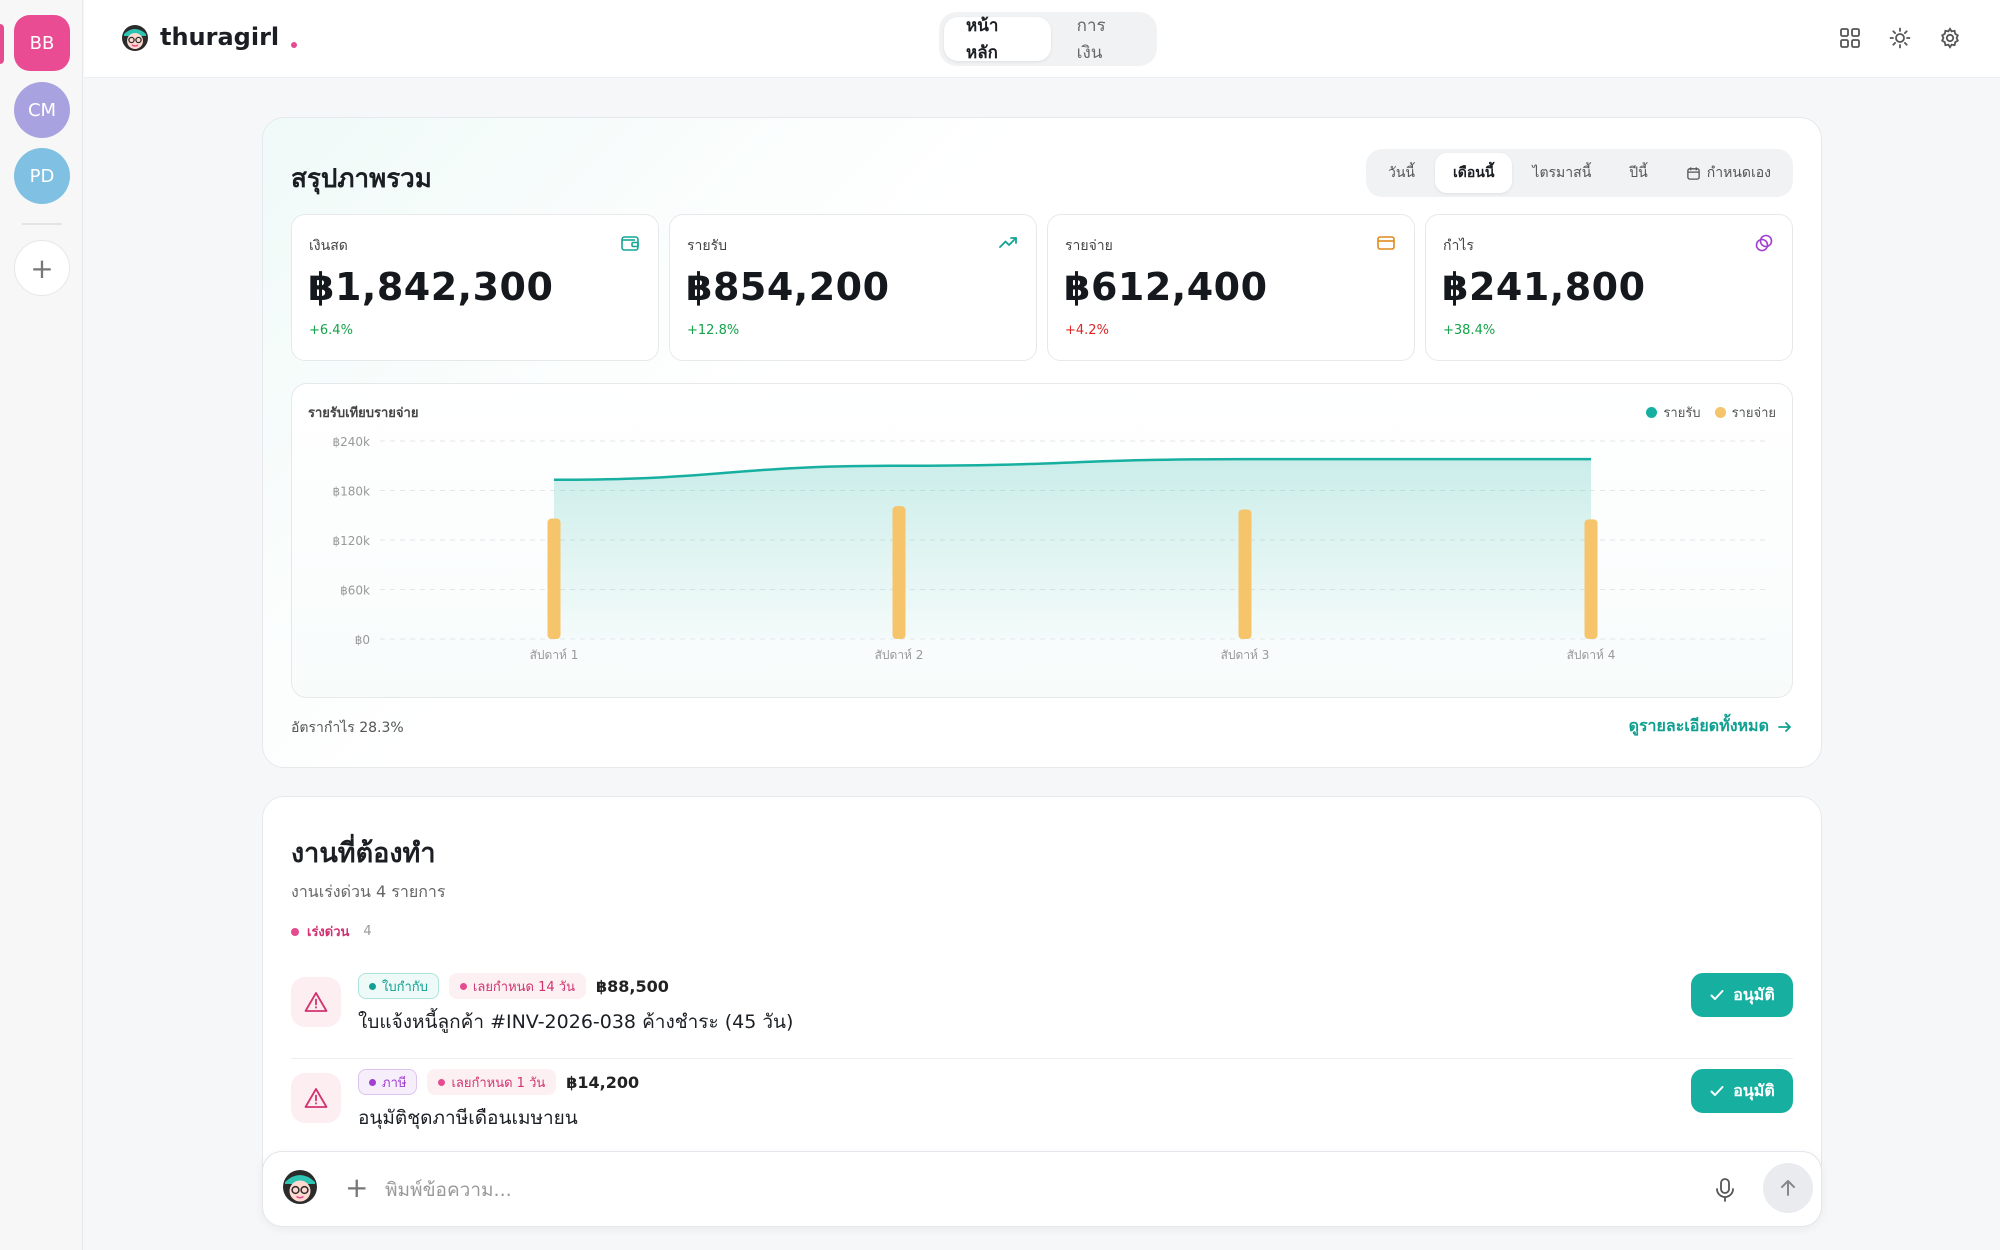 Image resolution: width=2000 pixels, height=1250 pixels. I want to click on view-all-details-link: ดูรายละเอียดทั้งหมด, so click(1711, 726).